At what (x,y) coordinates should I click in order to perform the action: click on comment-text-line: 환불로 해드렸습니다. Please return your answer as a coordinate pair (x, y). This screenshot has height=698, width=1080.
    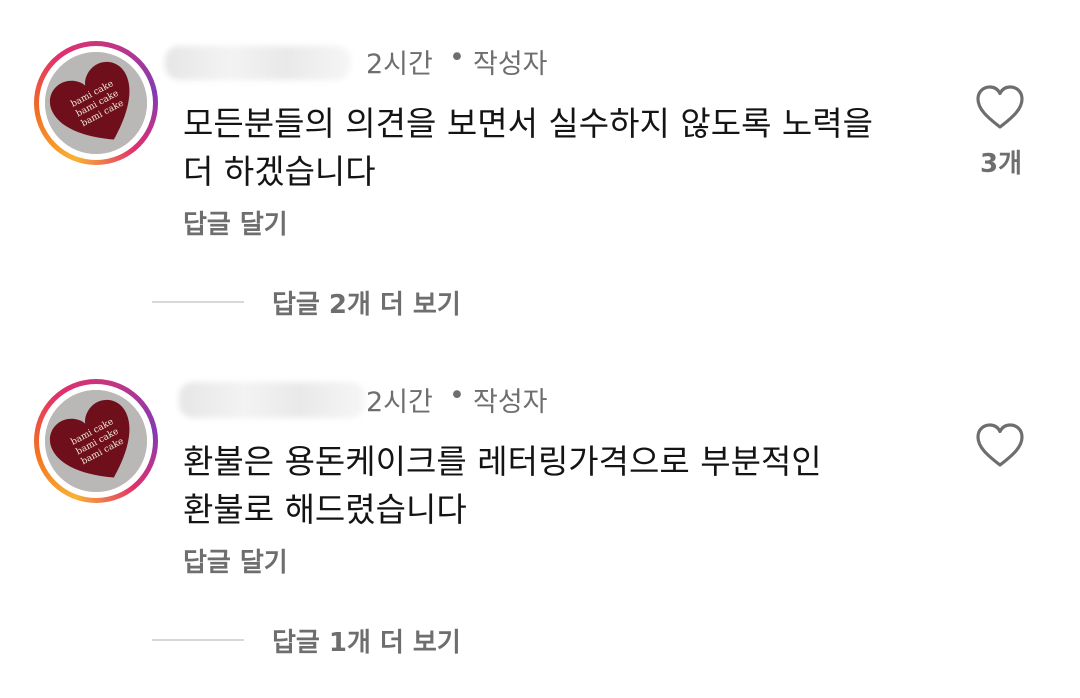
    Looking at the image, I should click on (325, 509).